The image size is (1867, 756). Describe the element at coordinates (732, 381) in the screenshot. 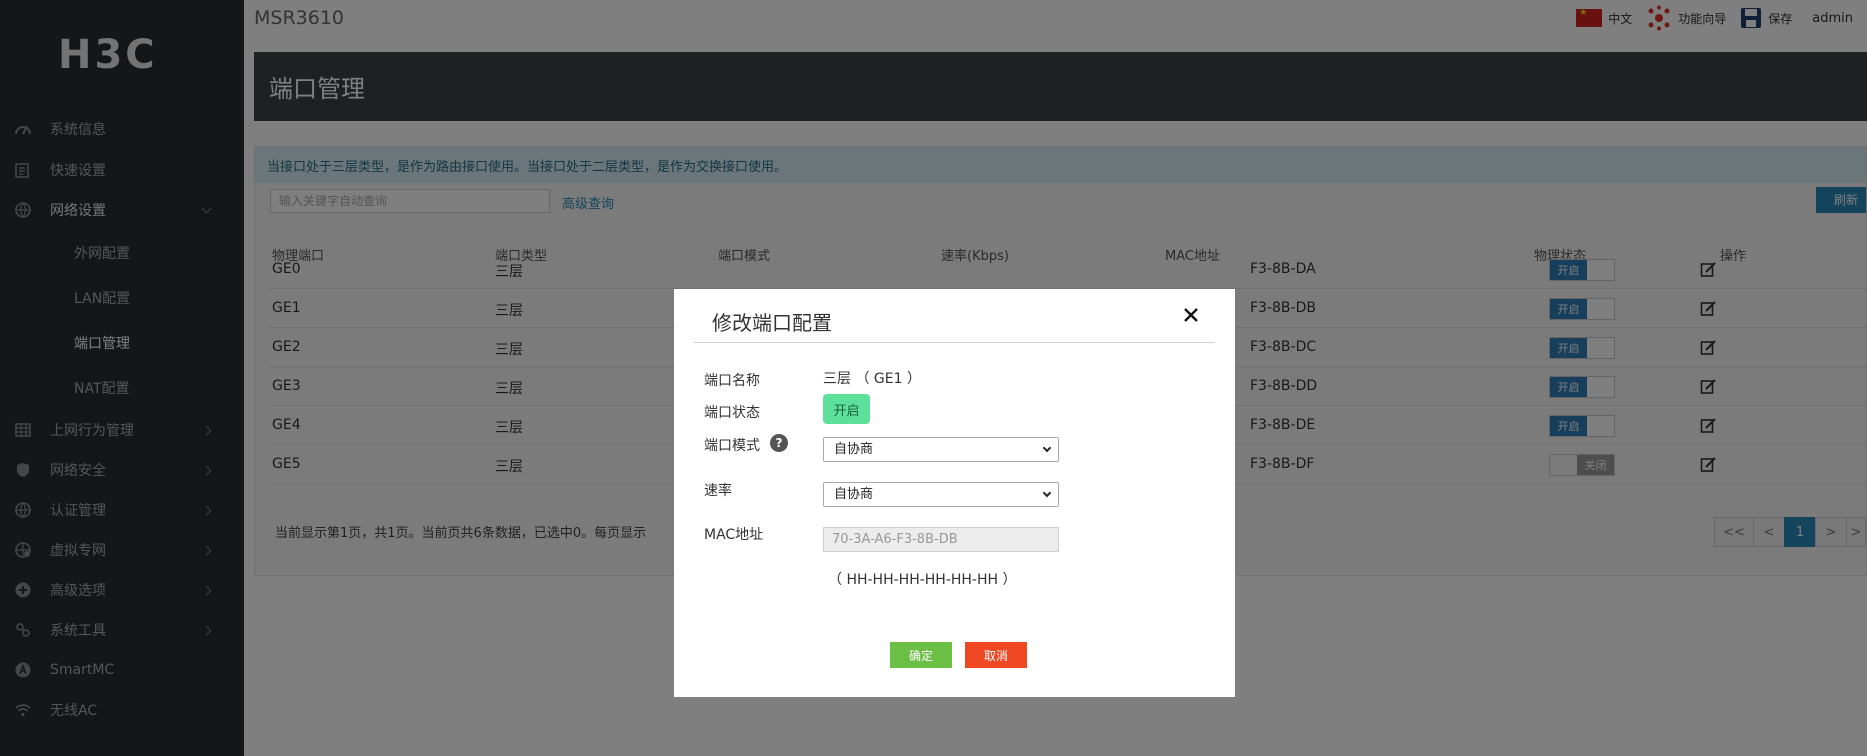

I see `port-name-label: 端口名称` at that location.